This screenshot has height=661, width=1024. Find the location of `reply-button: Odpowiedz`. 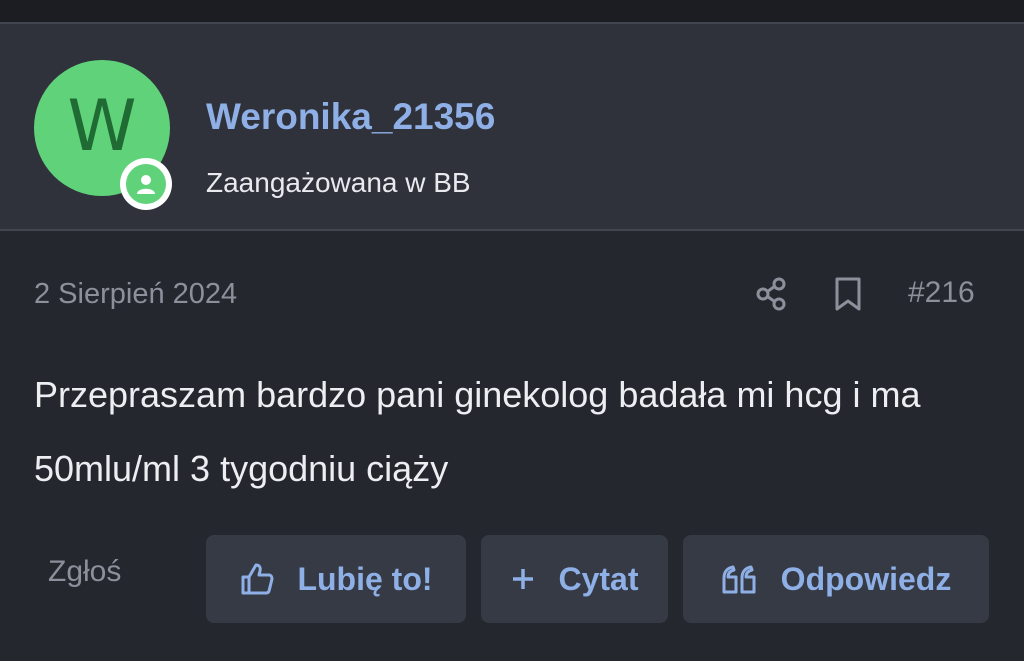

reply-button: Odpowiedz is located at coordinates (836, 579).